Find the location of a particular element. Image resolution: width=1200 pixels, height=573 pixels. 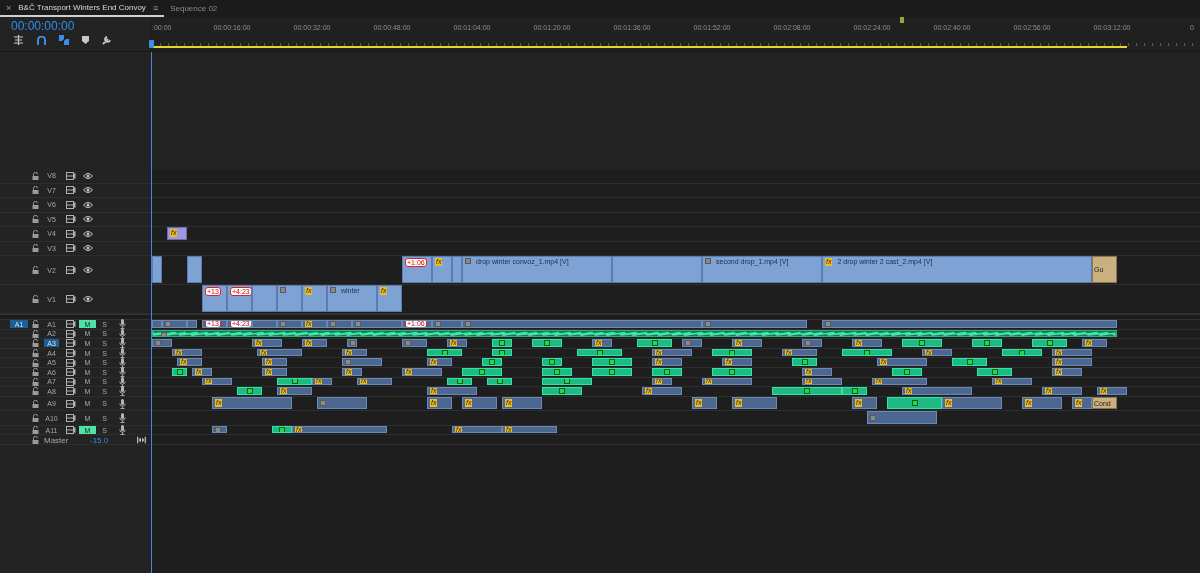

sequence-tab: Sequence 02 is located at coordinates (194, 8).